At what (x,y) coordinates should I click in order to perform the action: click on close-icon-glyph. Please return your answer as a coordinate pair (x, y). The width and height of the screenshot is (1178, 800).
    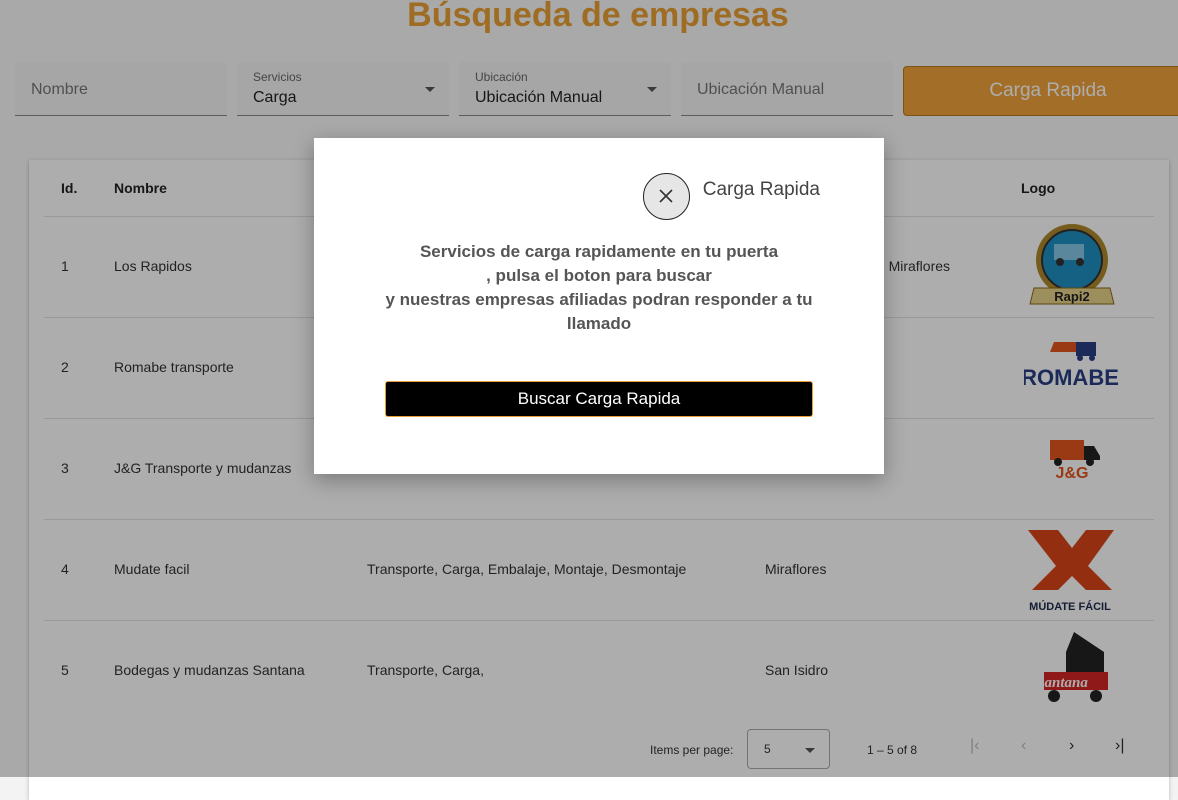
    Looking at the image, I should click on (666, 196).